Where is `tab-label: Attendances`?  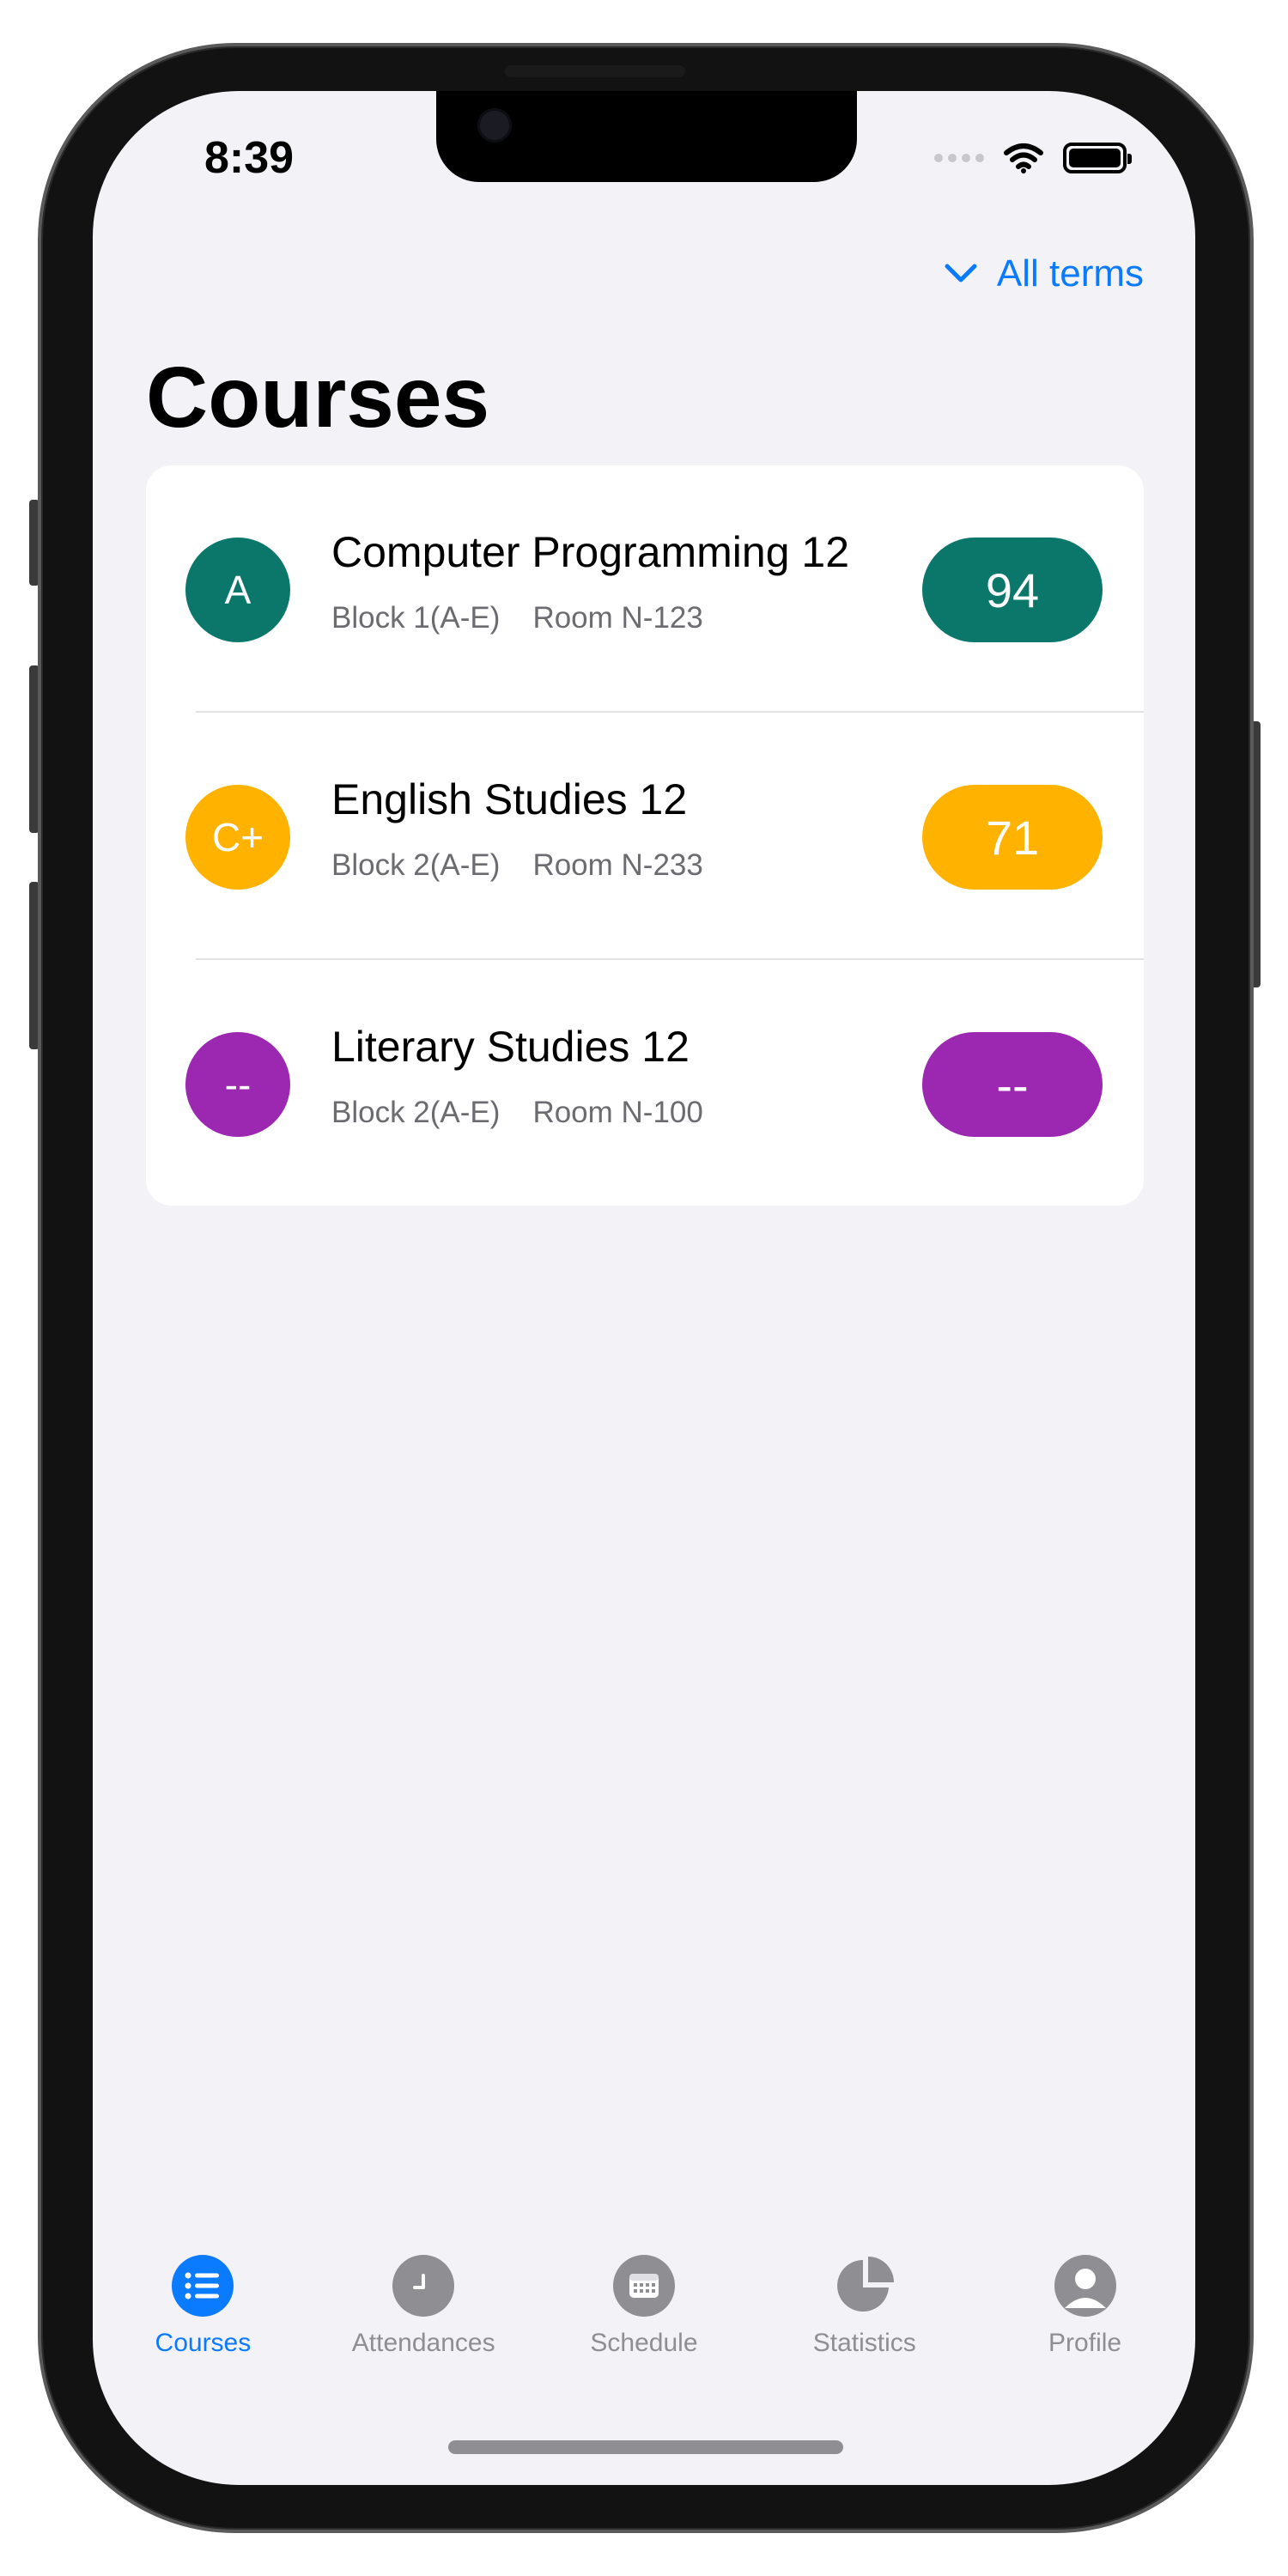
tab-label: Attendances is located at coordinates (423, 2343).